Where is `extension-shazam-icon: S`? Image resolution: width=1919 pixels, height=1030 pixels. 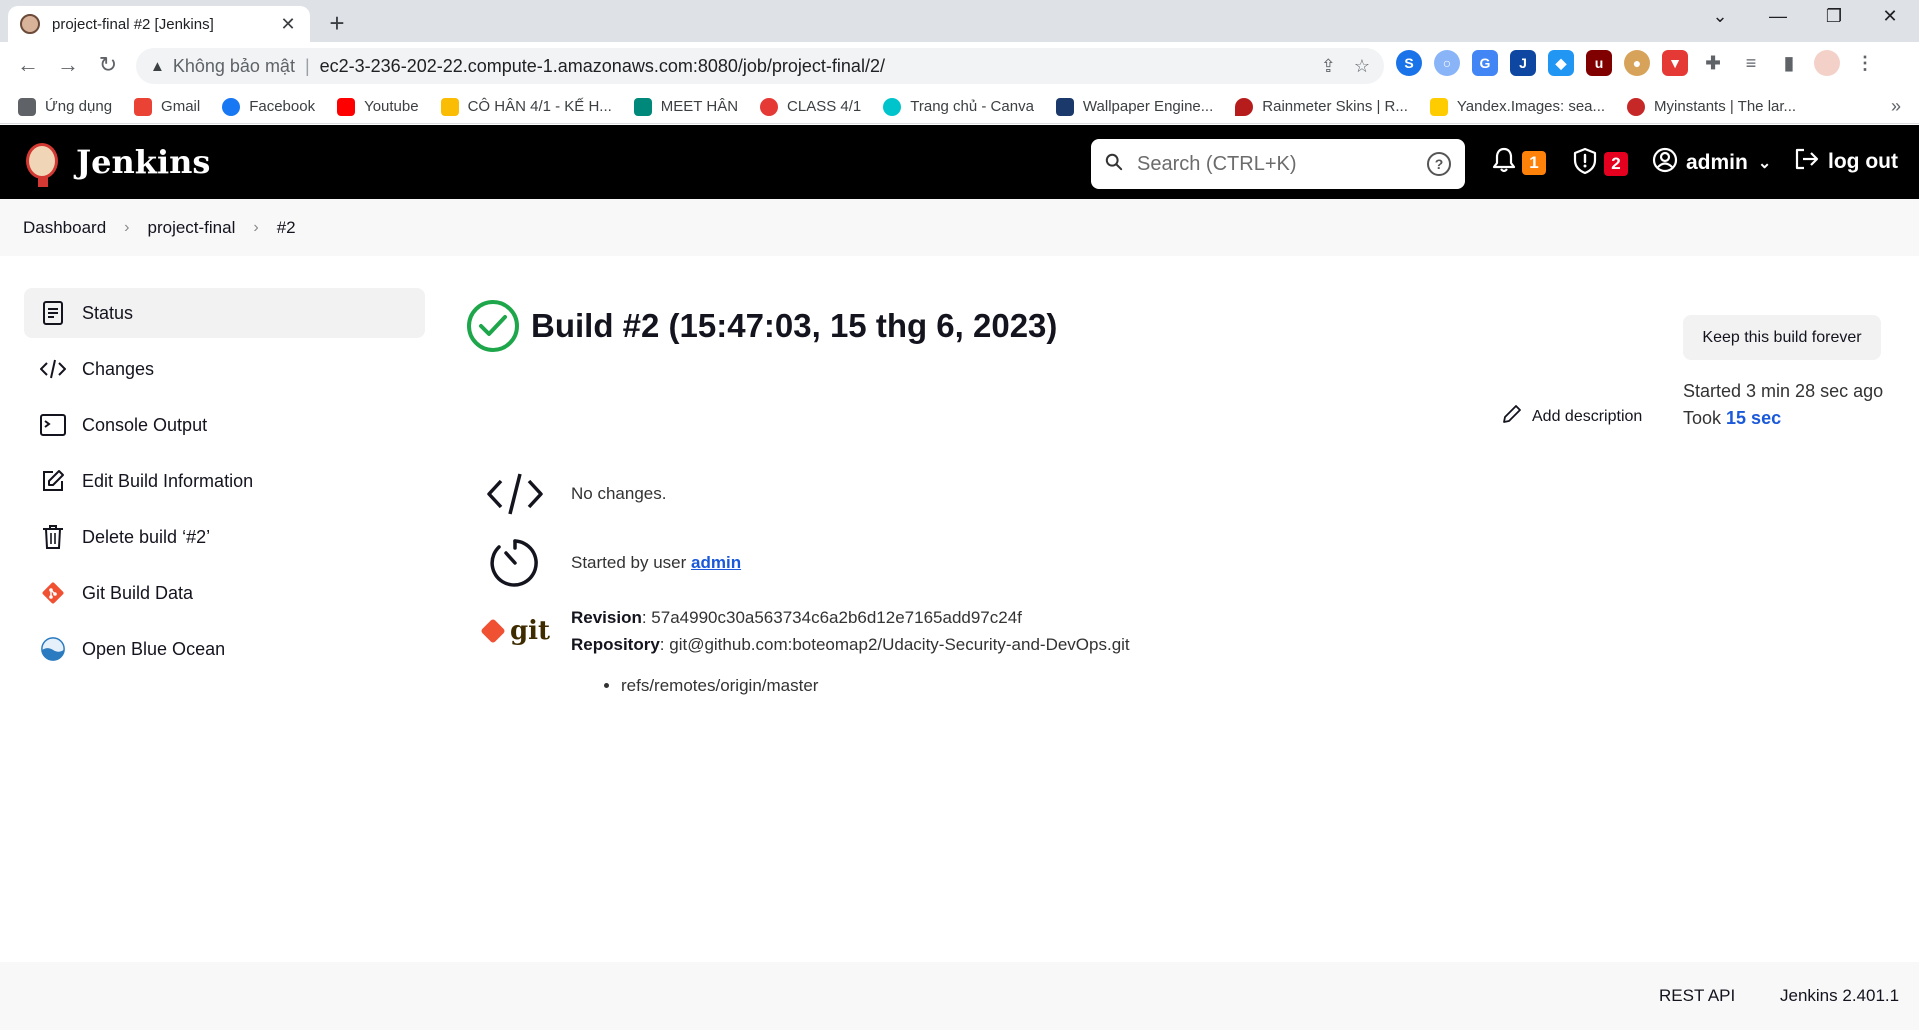 extension-shazam-icon: S is located at coordinates (1409, 63).